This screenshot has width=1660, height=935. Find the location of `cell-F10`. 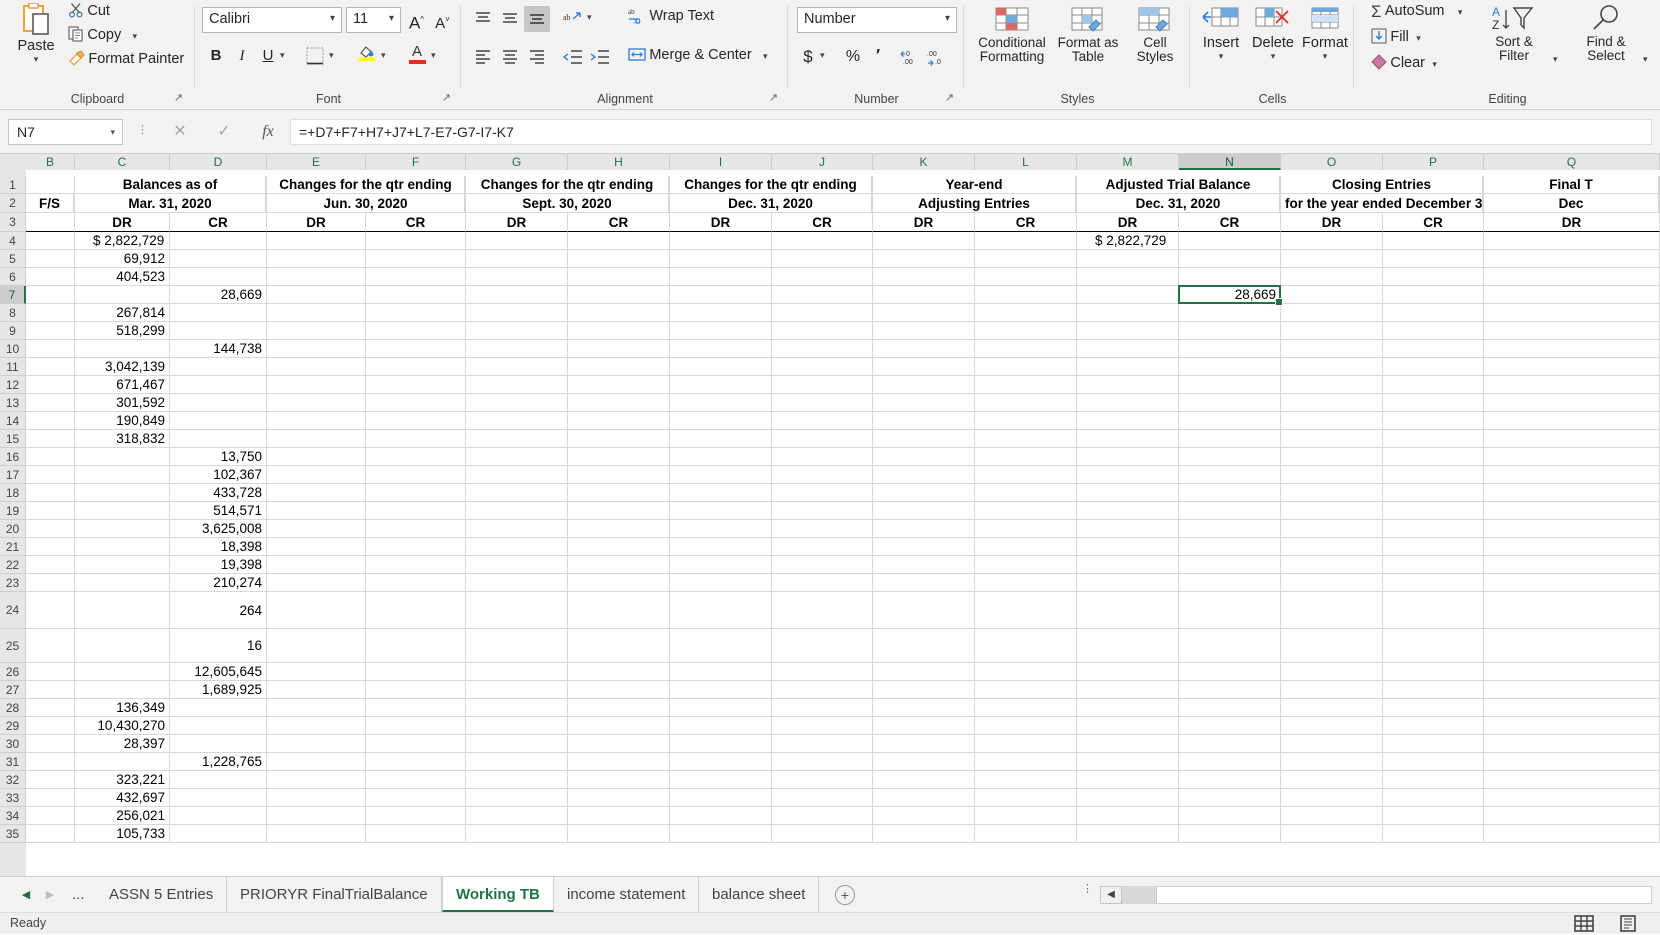

cell-F10 is located at coordinates (416, 349).